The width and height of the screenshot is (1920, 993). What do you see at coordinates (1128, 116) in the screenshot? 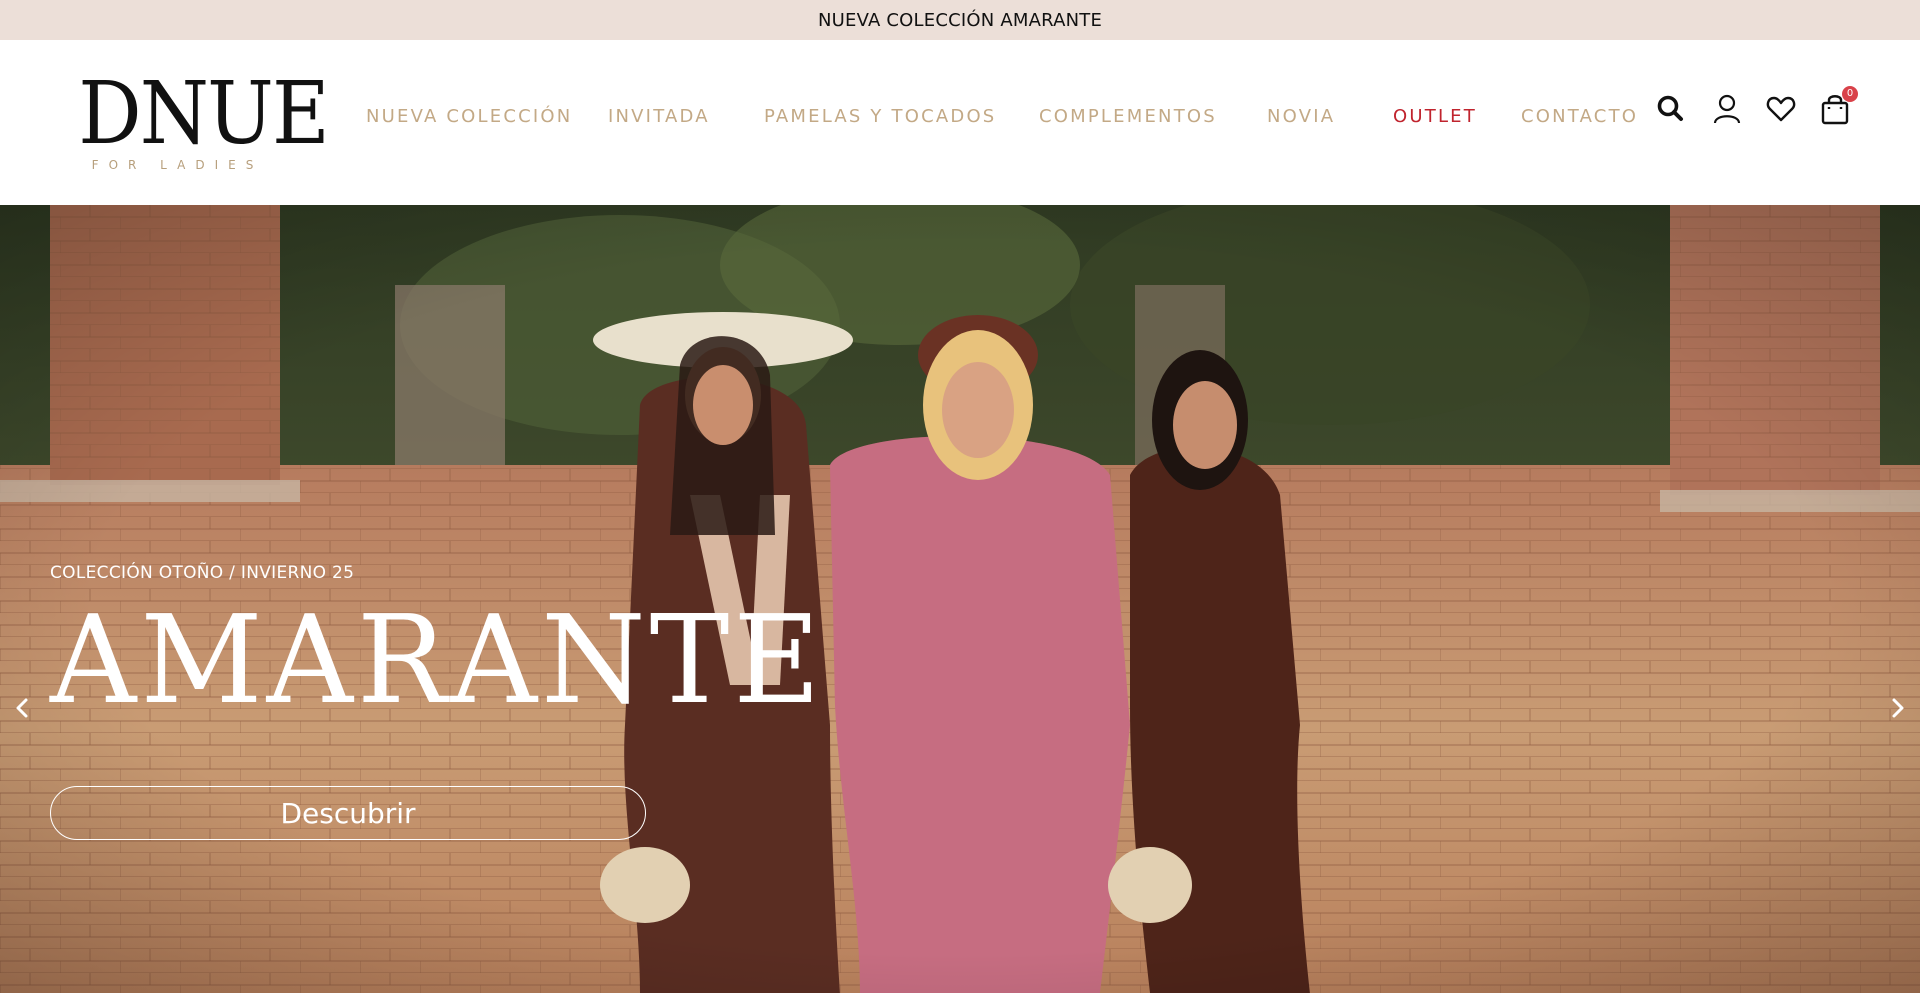
I see `nav-item-complementos: COMPLEMENTOS` at bounding box center [1128, 116].